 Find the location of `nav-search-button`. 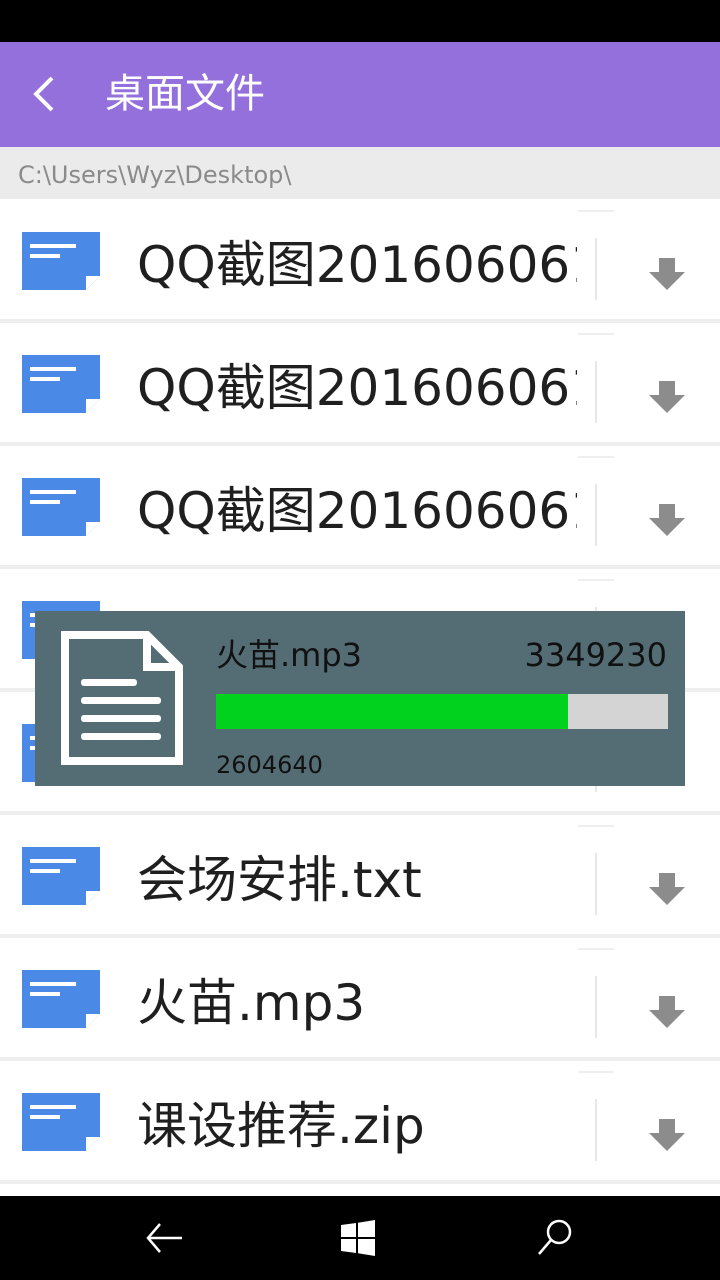

nav-search-button is located at coordinates (555, 1238).